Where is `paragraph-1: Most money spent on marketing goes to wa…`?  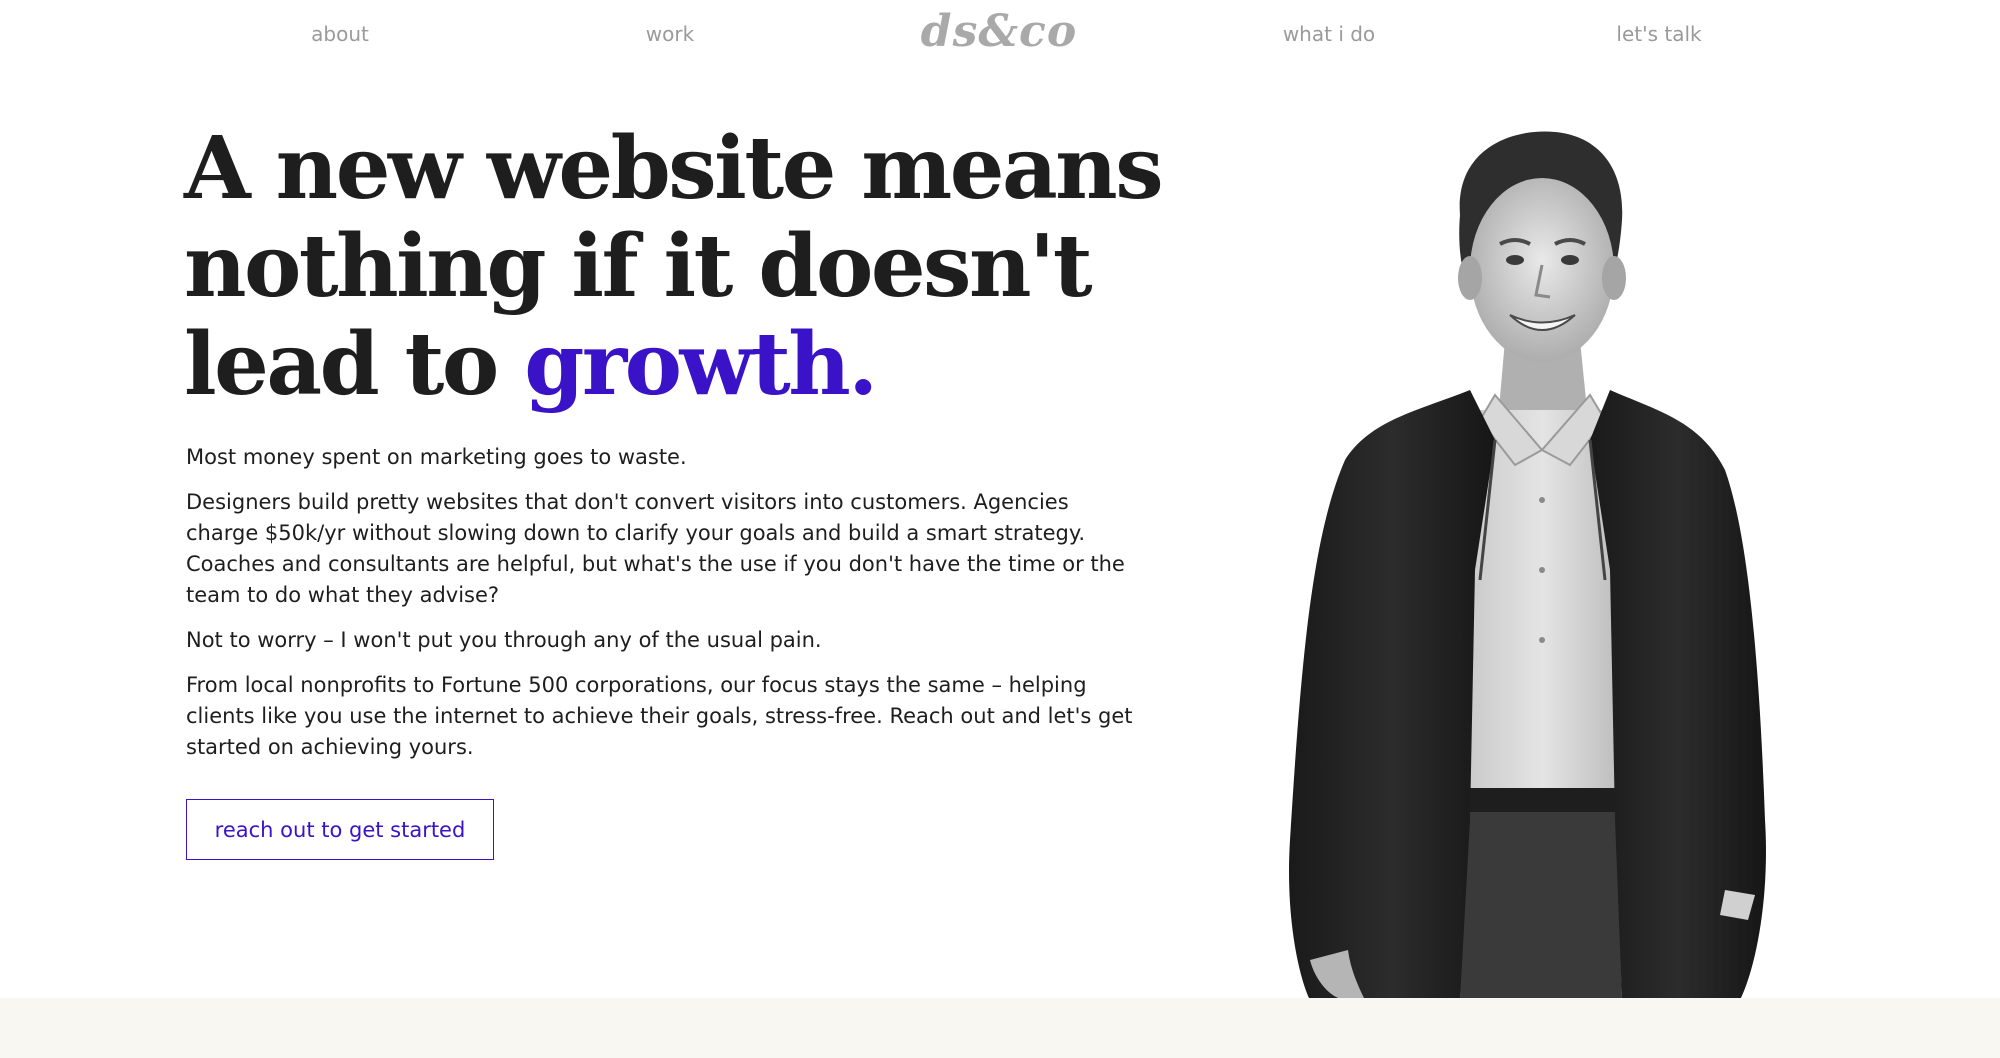
paragraph-1: Most money spent on marketing goes to wa… is located at coordinates (436, 457).